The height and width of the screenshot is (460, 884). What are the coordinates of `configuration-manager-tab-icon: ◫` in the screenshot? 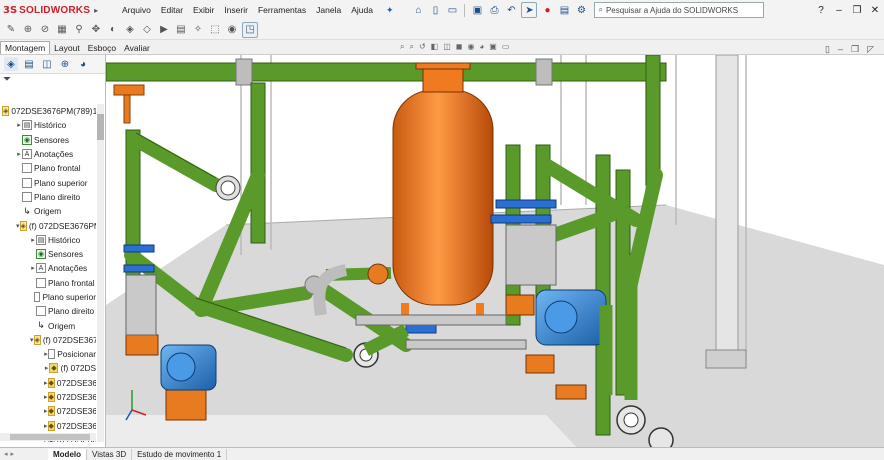 It's located at (47, 64).